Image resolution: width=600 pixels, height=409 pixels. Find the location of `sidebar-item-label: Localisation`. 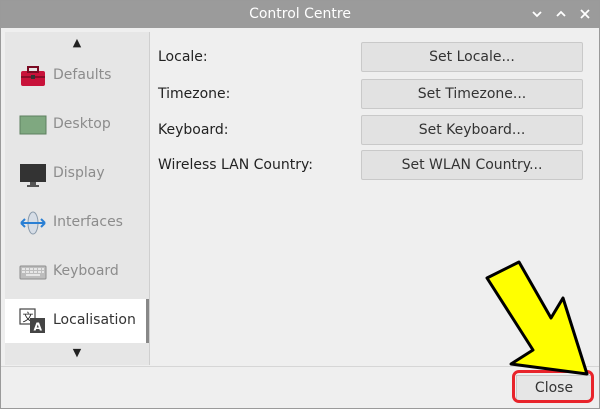

sidebar-item-label: Localisation is located at coordinates (94, 320).